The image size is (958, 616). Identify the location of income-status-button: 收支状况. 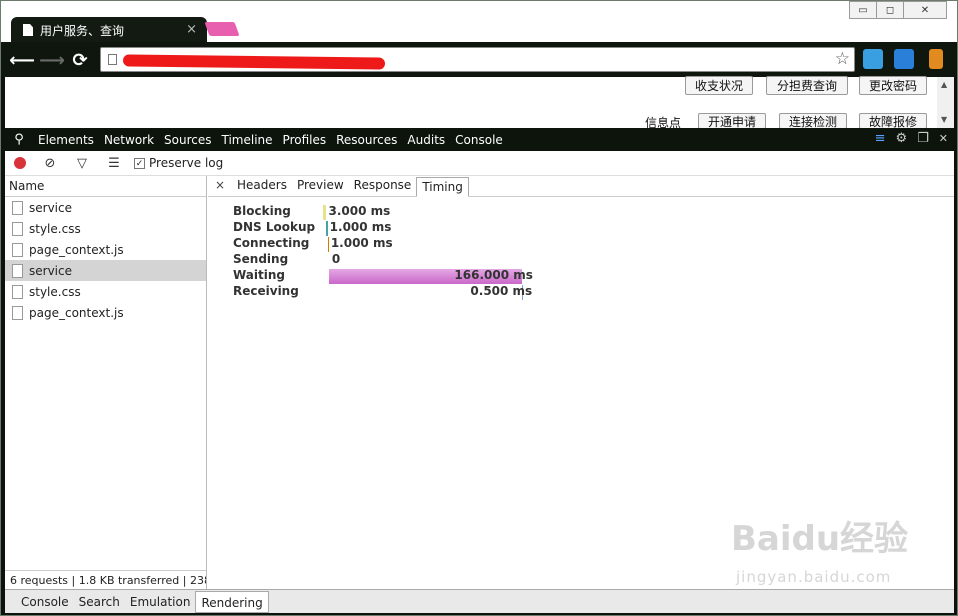
(719, 85).